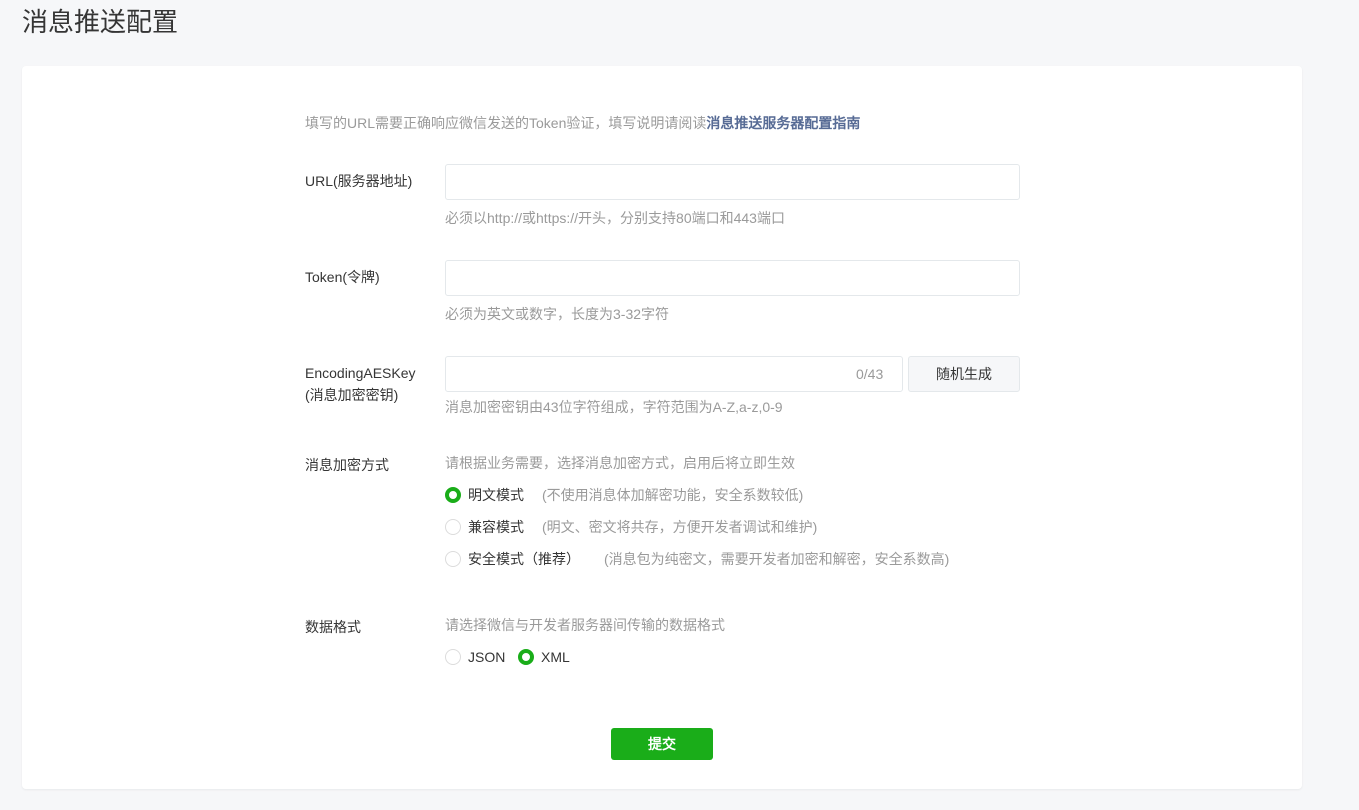  I want to click on data-format-option-label: JSON, so click(487, 657).